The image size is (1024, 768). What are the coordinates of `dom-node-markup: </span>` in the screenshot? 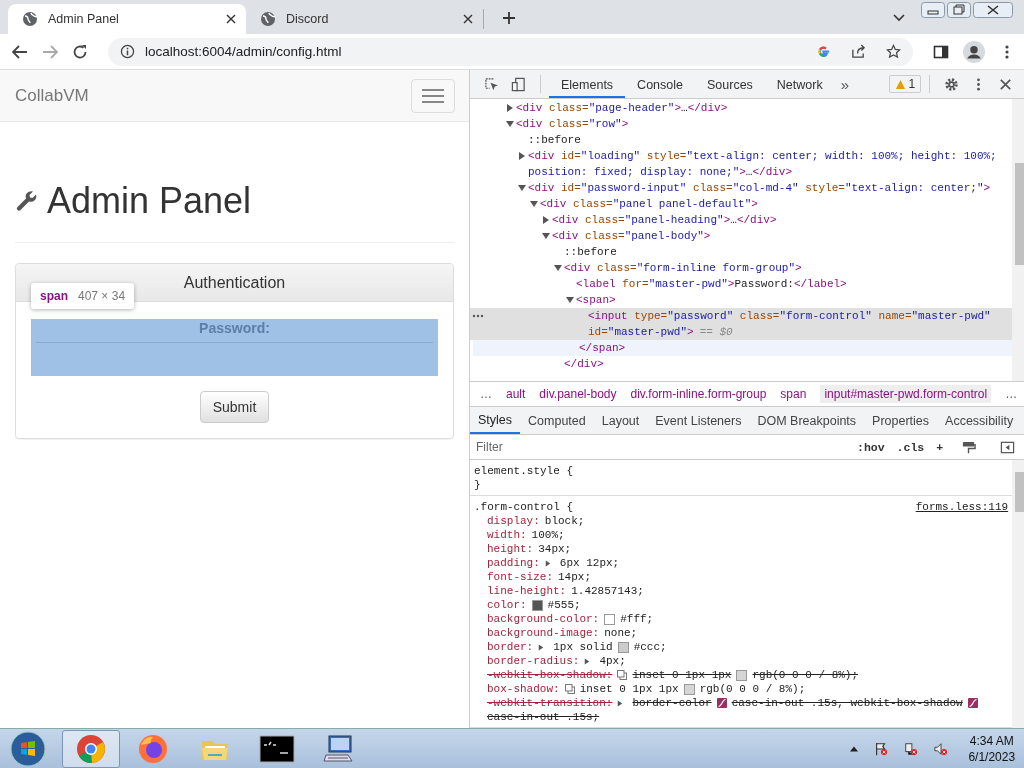 It's located at (794, 348).